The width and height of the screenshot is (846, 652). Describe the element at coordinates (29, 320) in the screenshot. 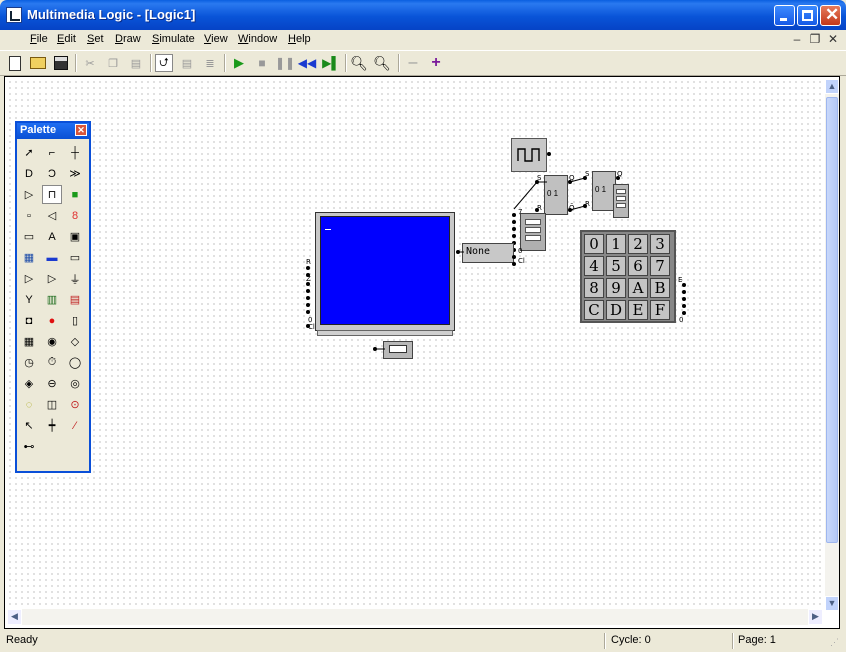

I see `sound-icon: ◘` at that location.